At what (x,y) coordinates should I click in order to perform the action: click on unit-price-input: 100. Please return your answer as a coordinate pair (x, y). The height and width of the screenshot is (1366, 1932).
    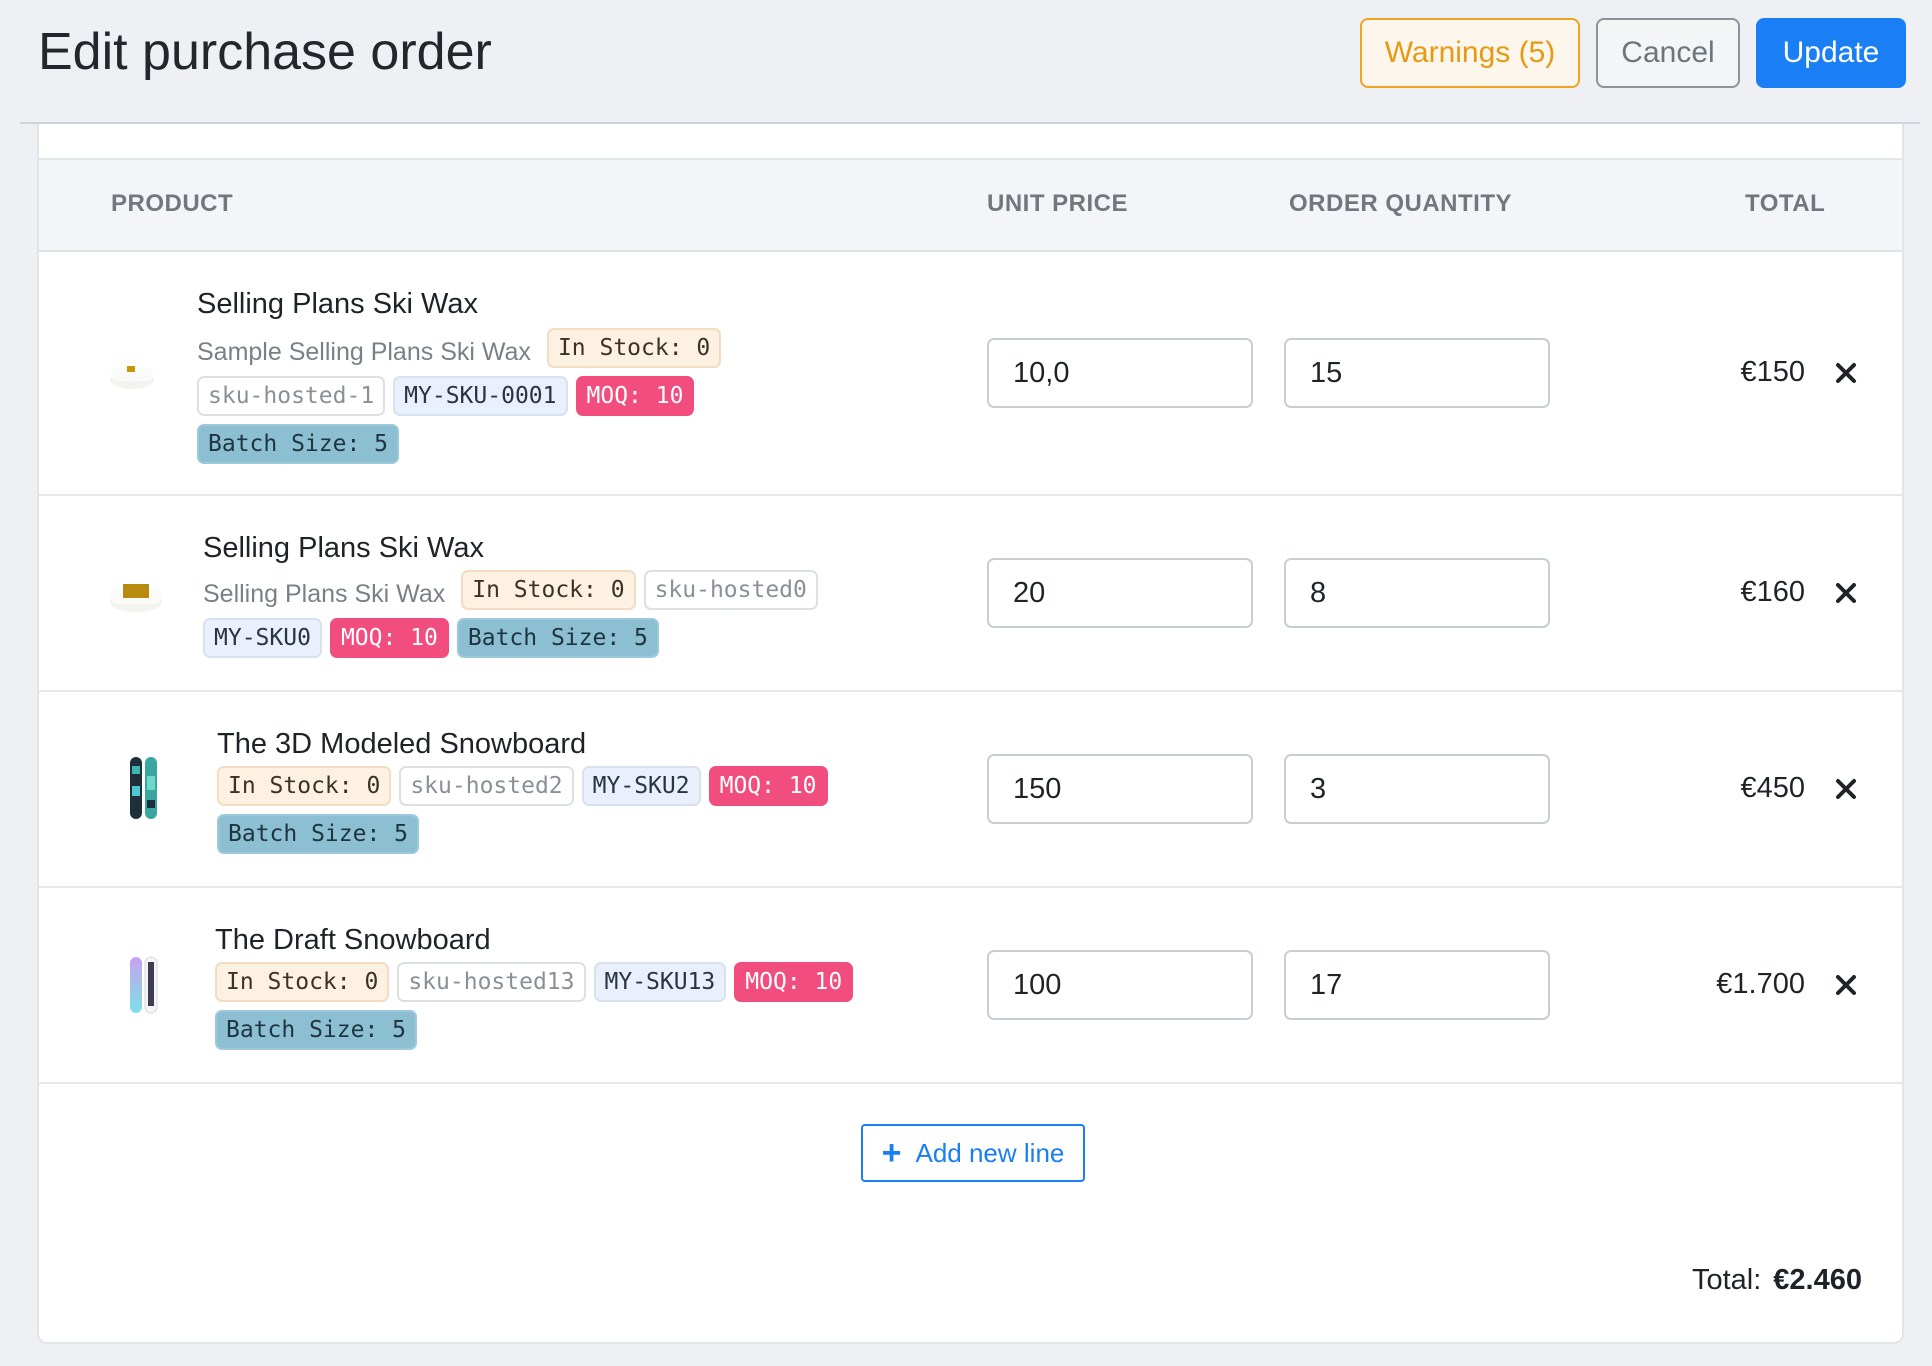
    Looking at the image, I should click on (1120, 985).